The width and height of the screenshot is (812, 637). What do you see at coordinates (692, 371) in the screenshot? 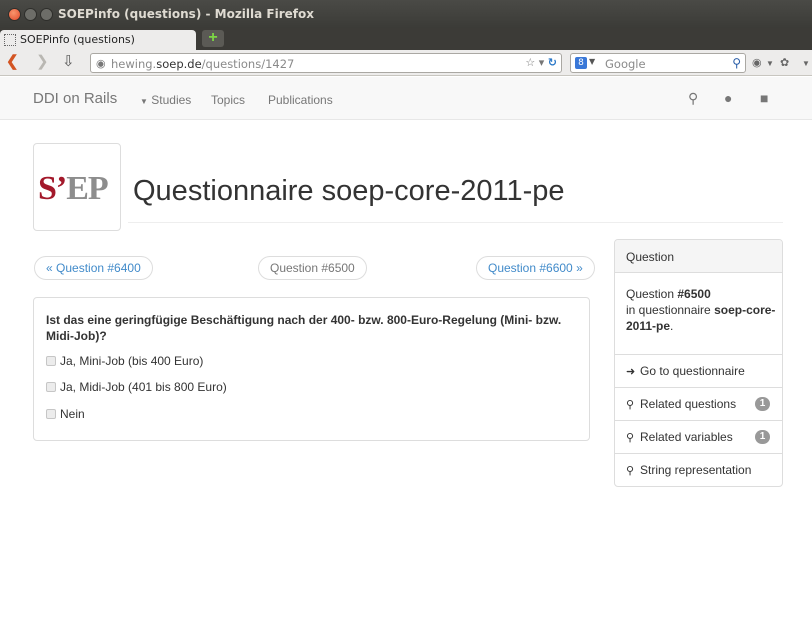
I see `sidebar-item-label: Go to questionnaire` at bounding box center [692, 371].